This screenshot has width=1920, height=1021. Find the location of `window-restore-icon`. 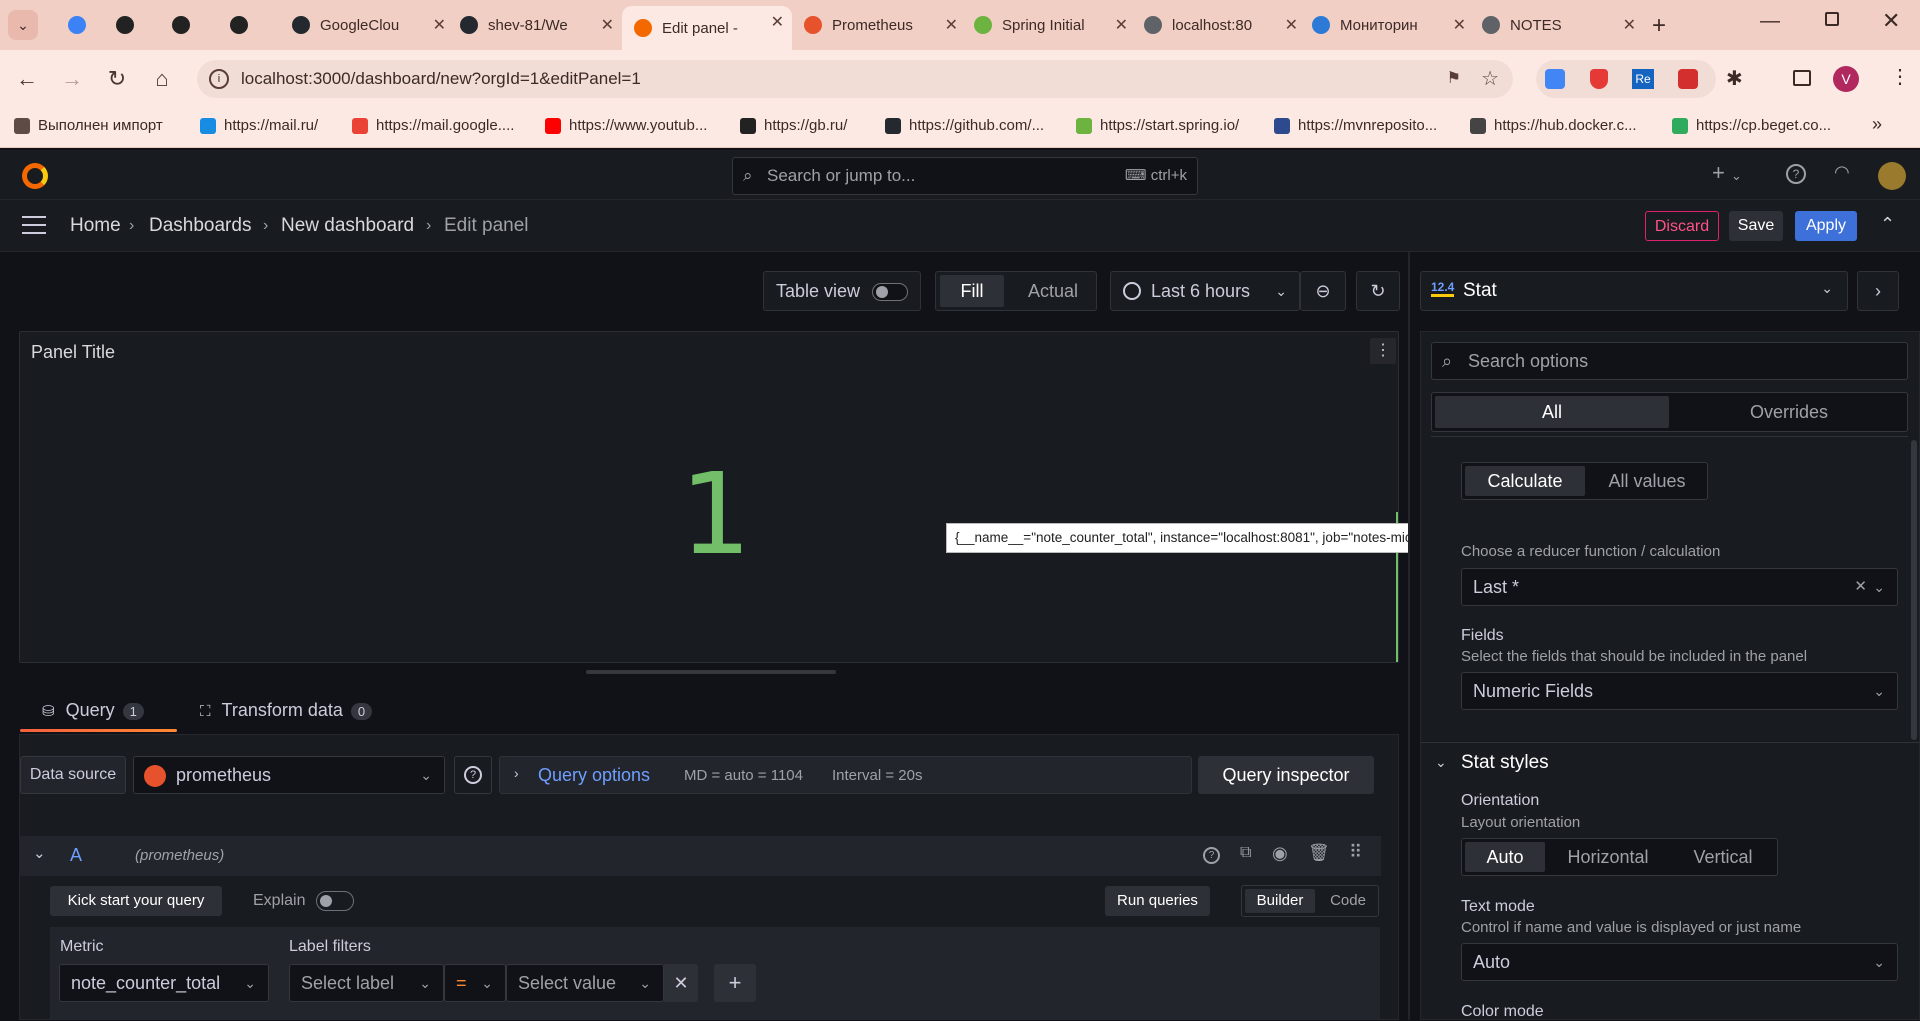

window-restore-icon is located at coordinates (1832, 19).